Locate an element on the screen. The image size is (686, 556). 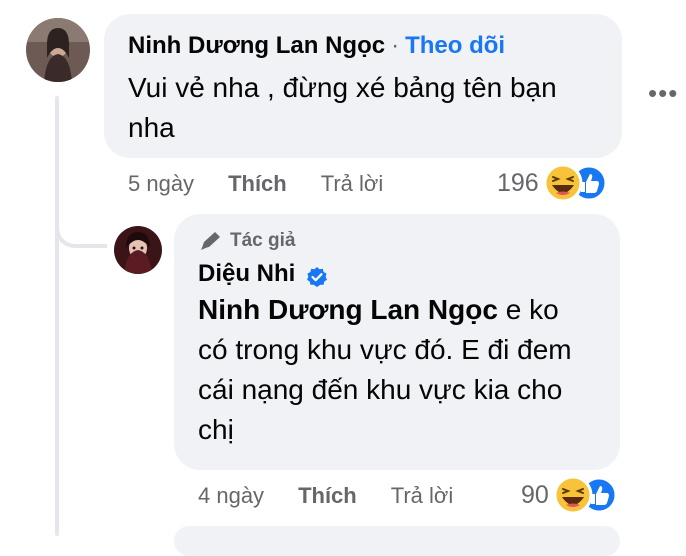
reply-header: Diệu Nhi is located at coordinates (397, 274).